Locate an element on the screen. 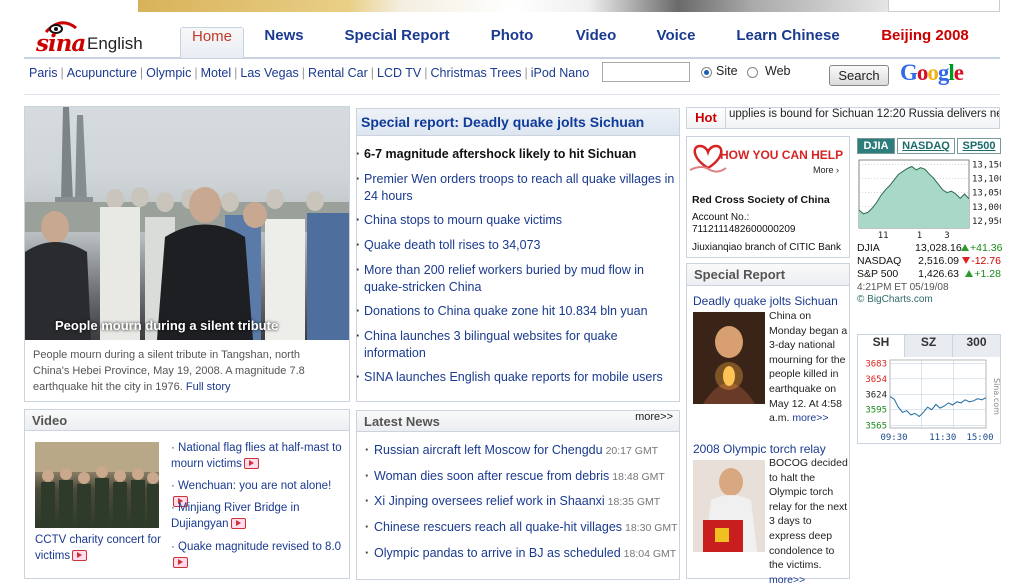  candle-photo is located at coordinates (729, 358).